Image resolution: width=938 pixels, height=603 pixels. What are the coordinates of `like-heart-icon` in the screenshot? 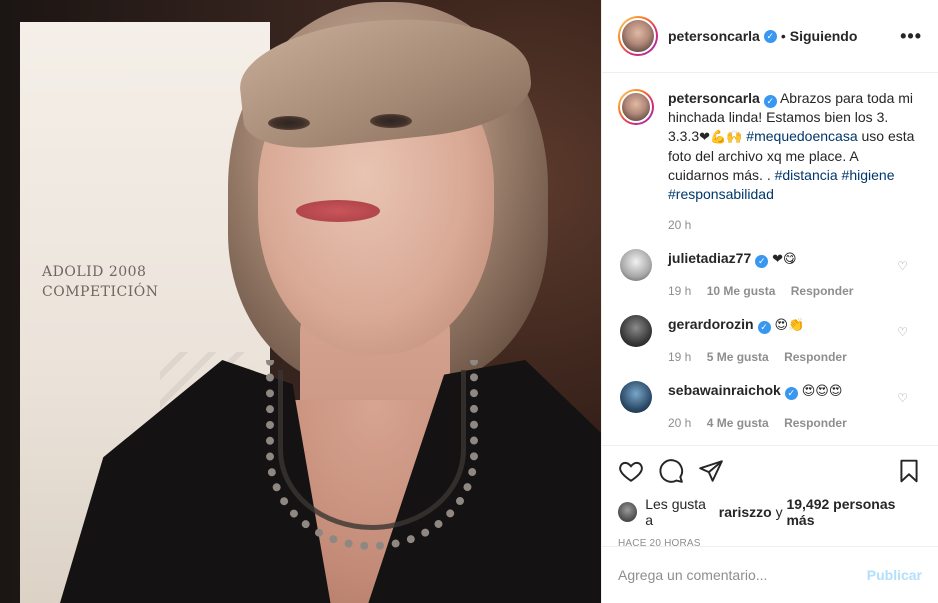 It's located at (631, 471).